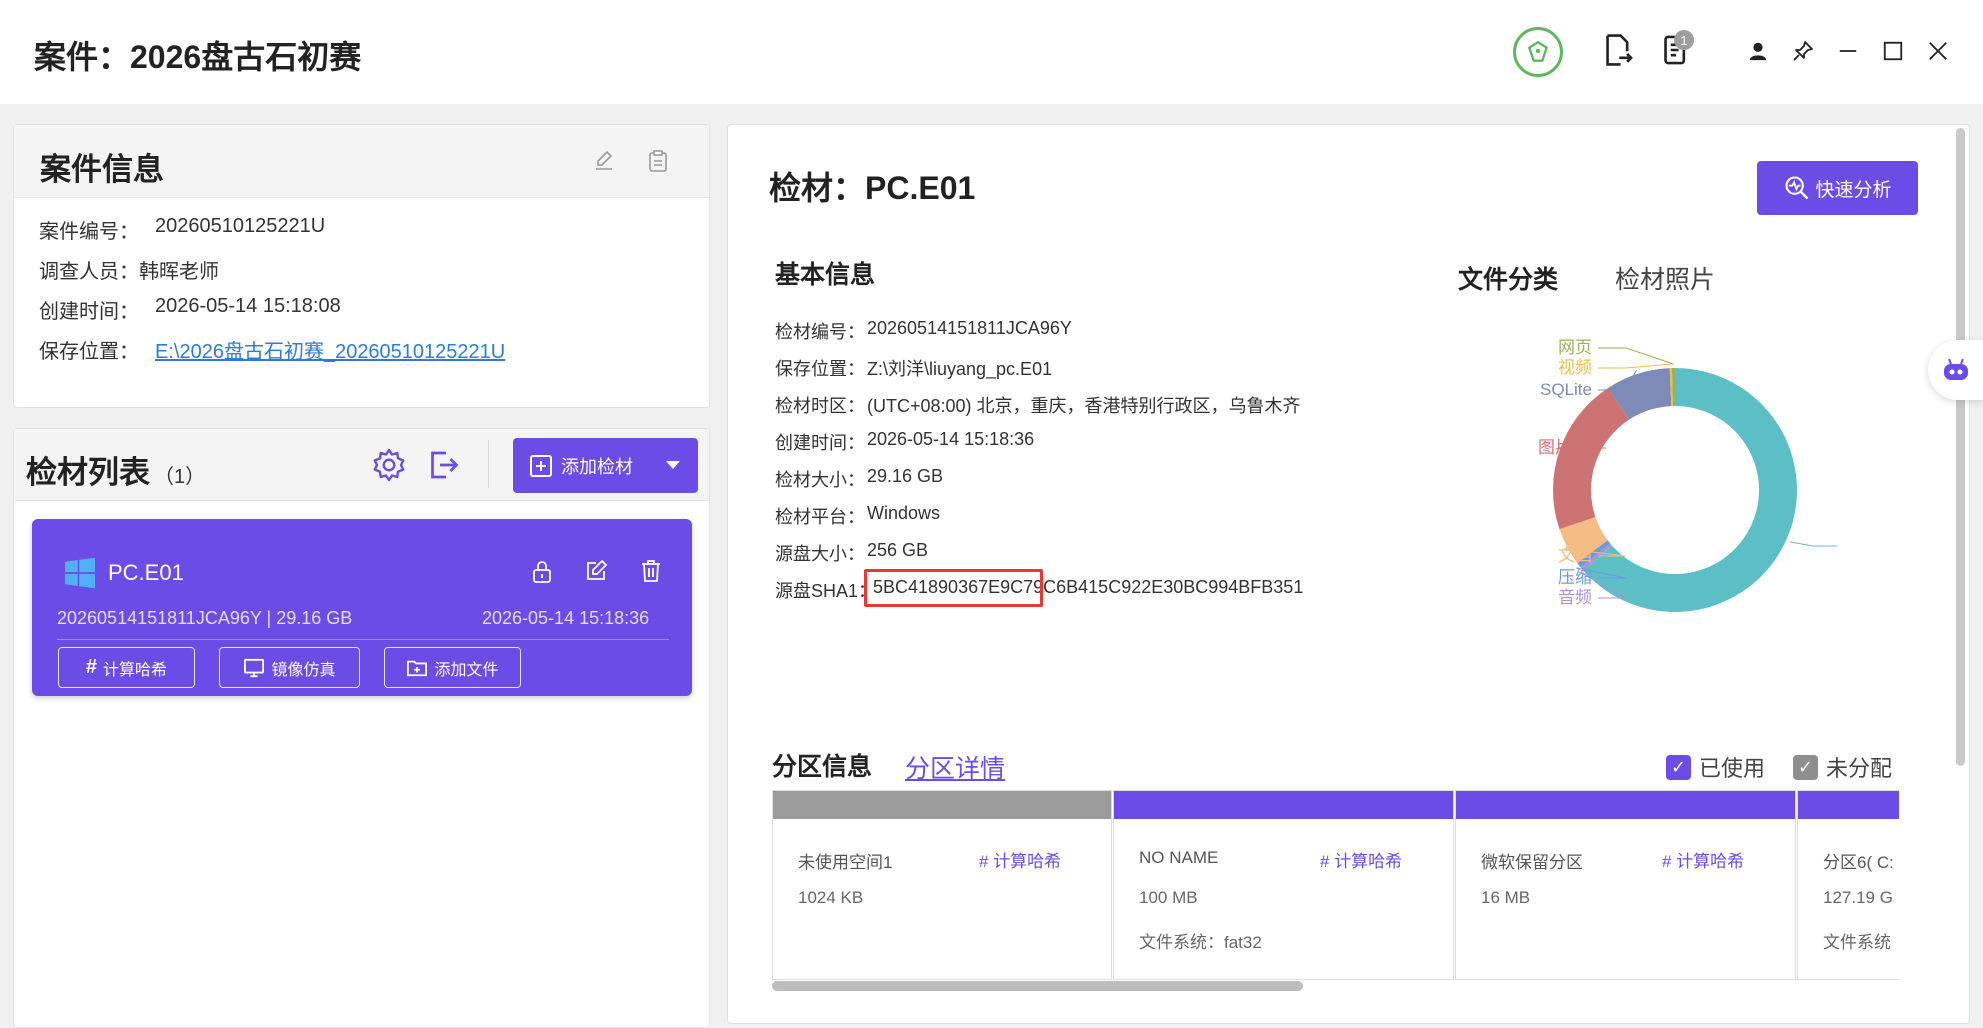 This screenshot has height=1028, width=1983. What do you see at coordinates (820, 443) in the screenshot?
I see `field-label: 创建时间：` at bounding box center [820, 443].